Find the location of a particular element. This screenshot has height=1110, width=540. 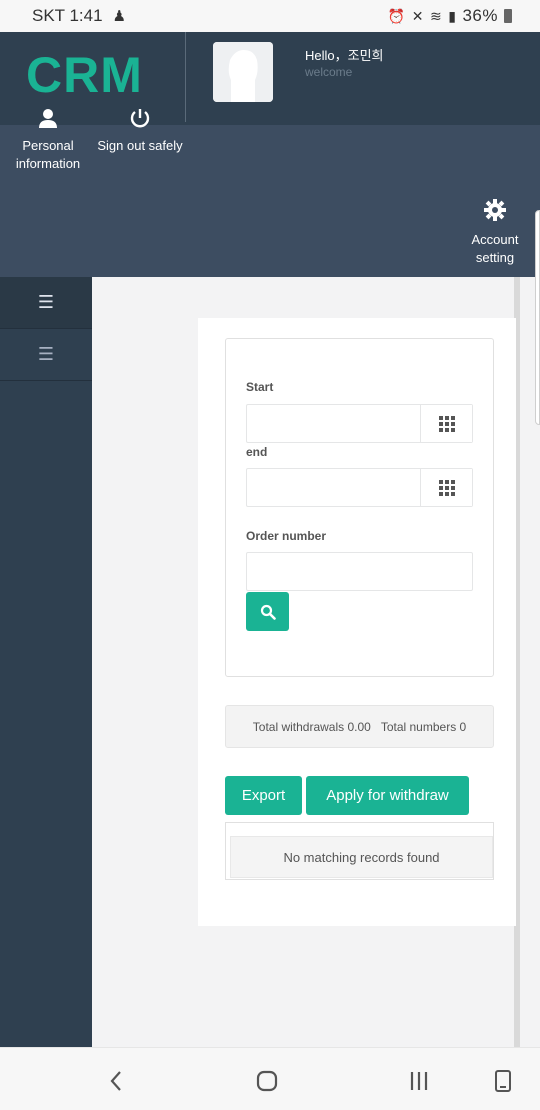

total-numbers: Total numbers 0 is located at coordinates (423, 726).